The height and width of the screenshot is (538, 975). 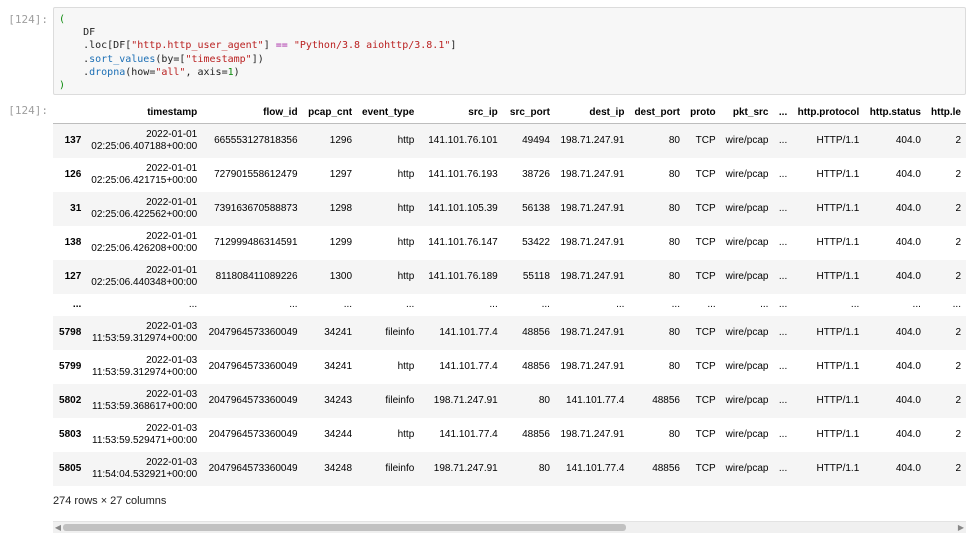 What do you see at coordinates (463, 276) in the screenshot?
I see `table-cell: 141.101.76.189` at bounding box center [463, 276].